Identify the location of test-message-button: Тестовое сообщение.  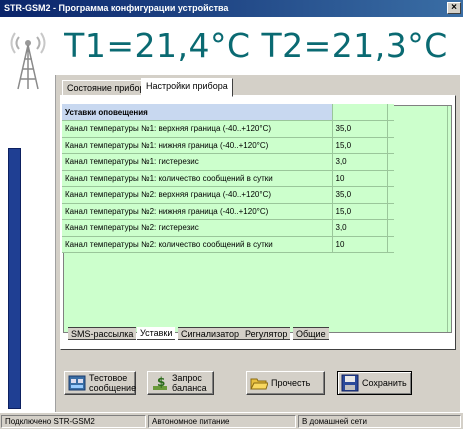
(100, 383).